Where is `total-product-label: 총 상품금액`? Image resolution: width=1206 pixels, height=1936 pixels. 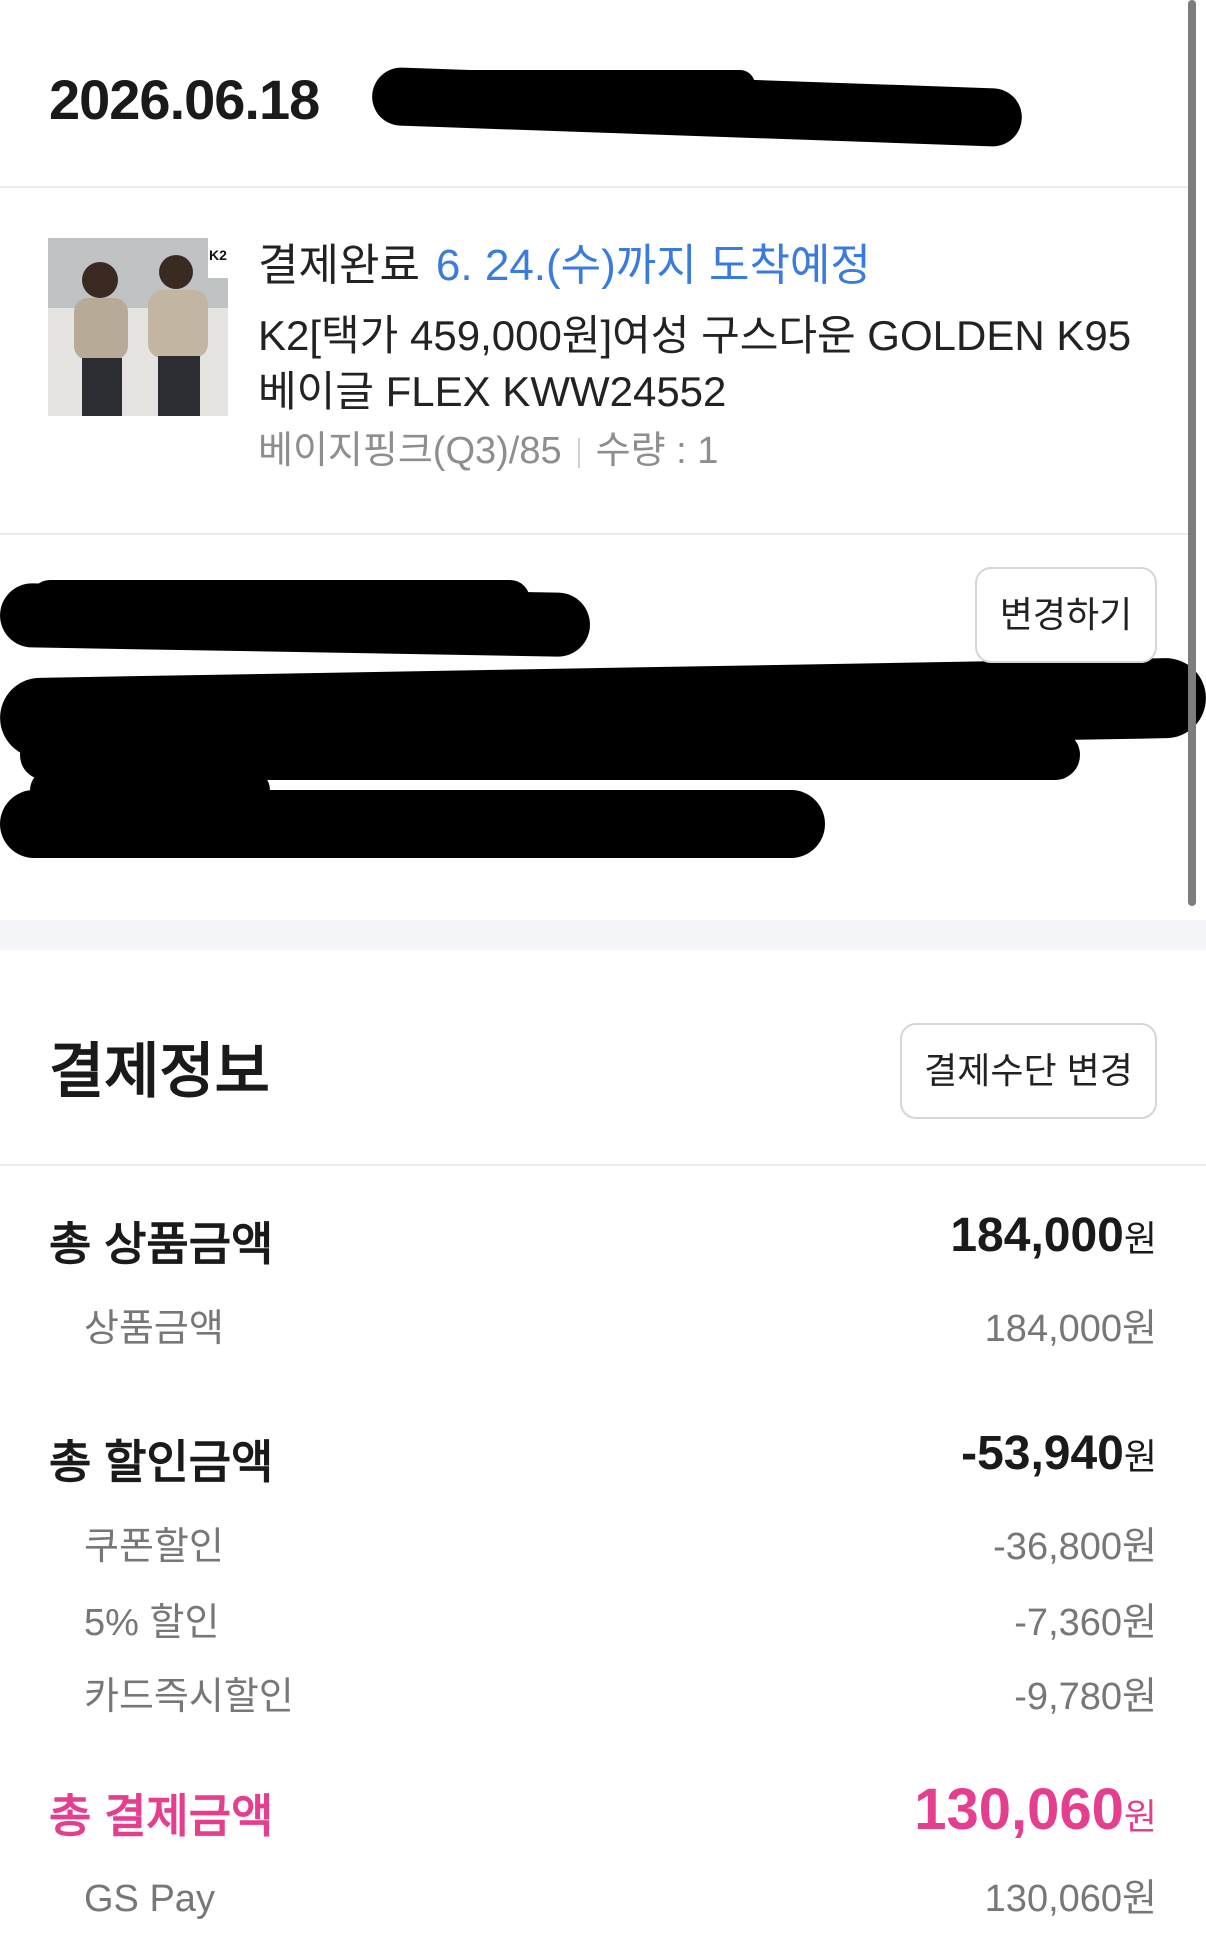 total-product-label: 총 상품금액 is located at coordinates (161, 1244).